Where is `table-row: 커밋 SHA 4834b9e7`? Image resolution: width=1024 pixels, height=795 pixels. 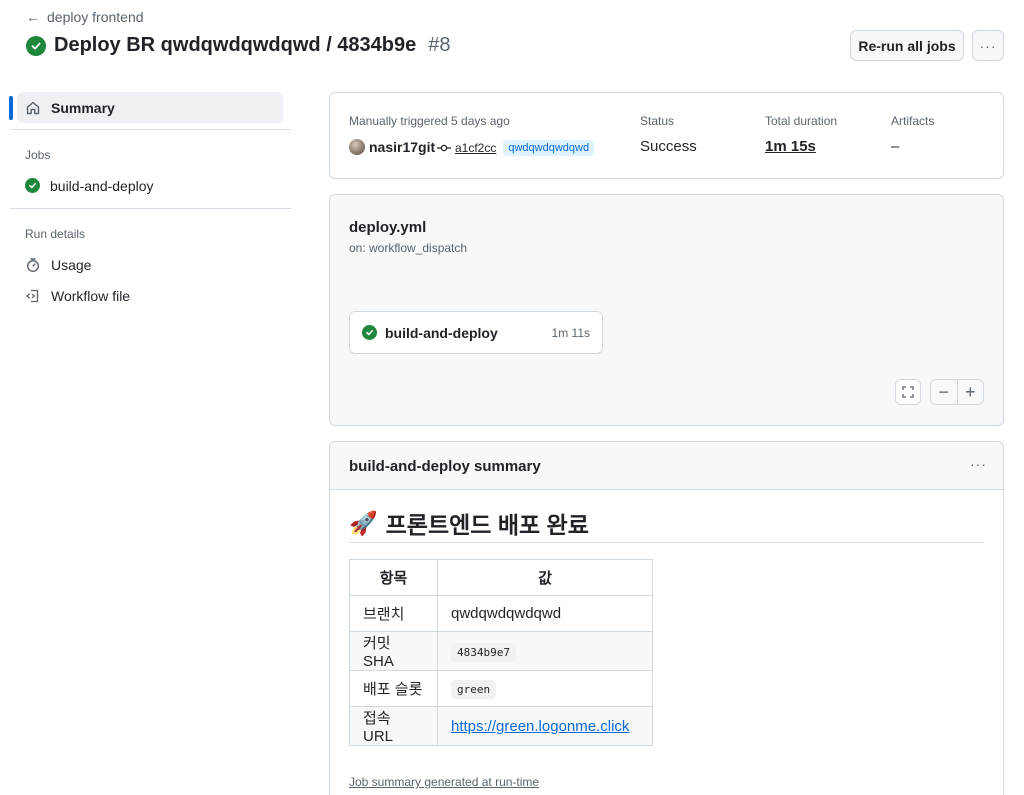
table-row: 커밋 SHA 4834b9e7 is located at coordinates (501, 651).